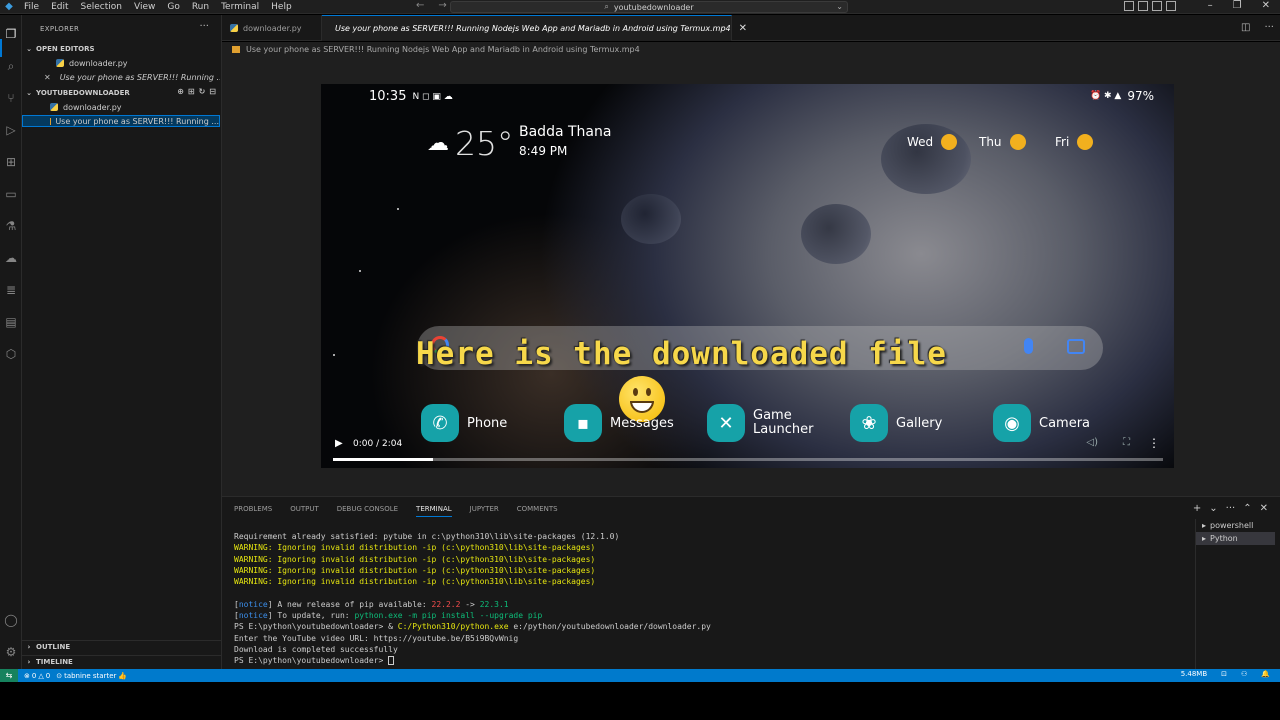 This screenshot has width=1280, height=720. Describe the element at coordinates (1232, 525) in the screenshot. I see `terminal-item-label: powershell` at that location.